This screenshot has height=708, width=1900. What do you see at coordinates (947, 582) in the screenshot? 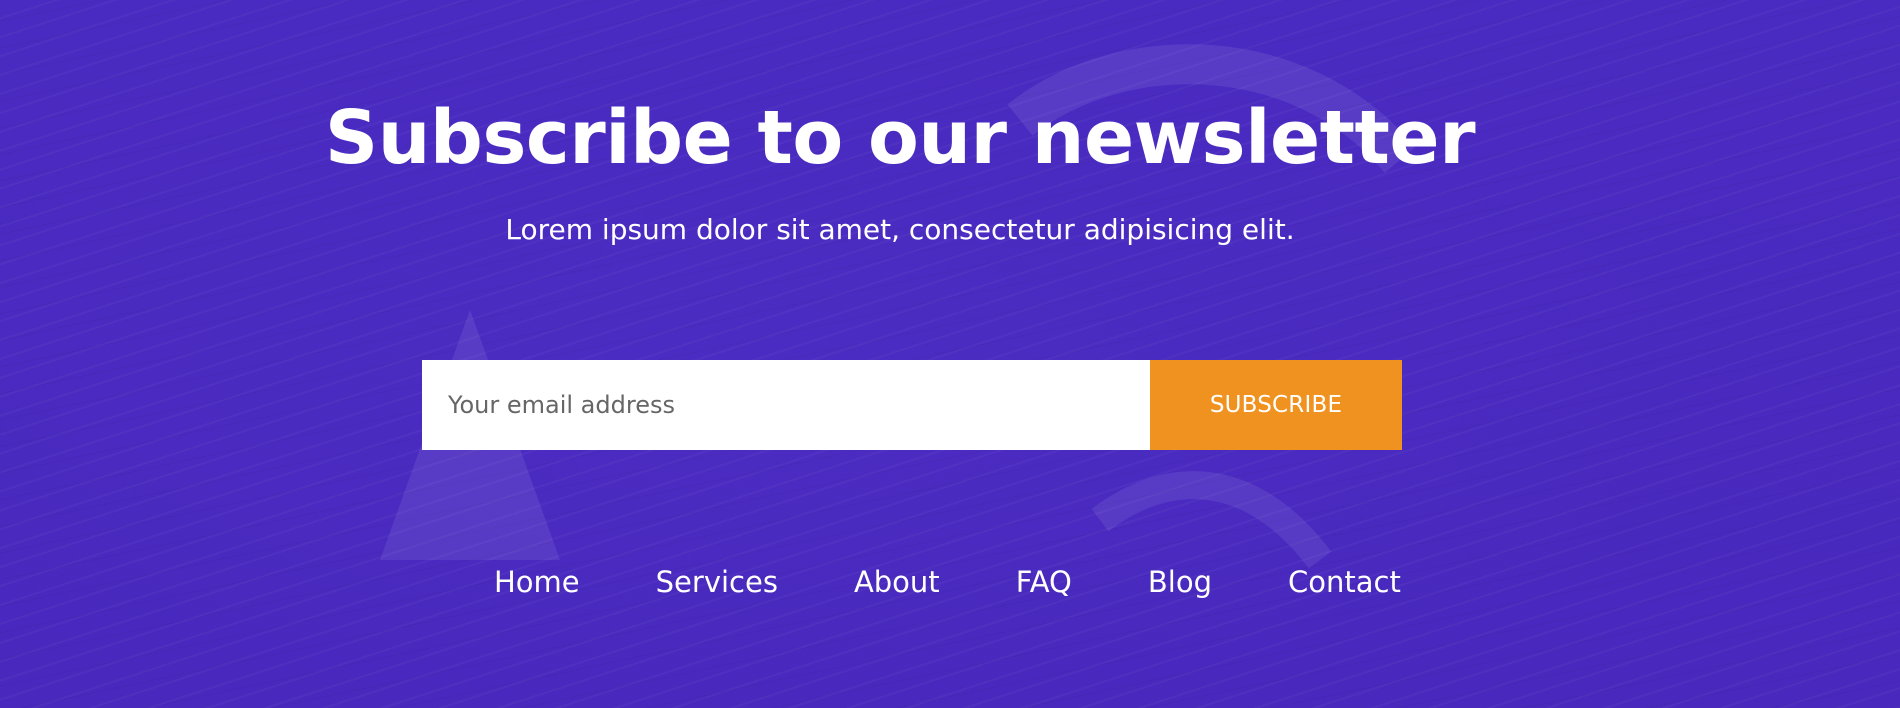
I see `footer-nav: Home Services About FAQ Blog Contact` at bounding box center [947, 582].